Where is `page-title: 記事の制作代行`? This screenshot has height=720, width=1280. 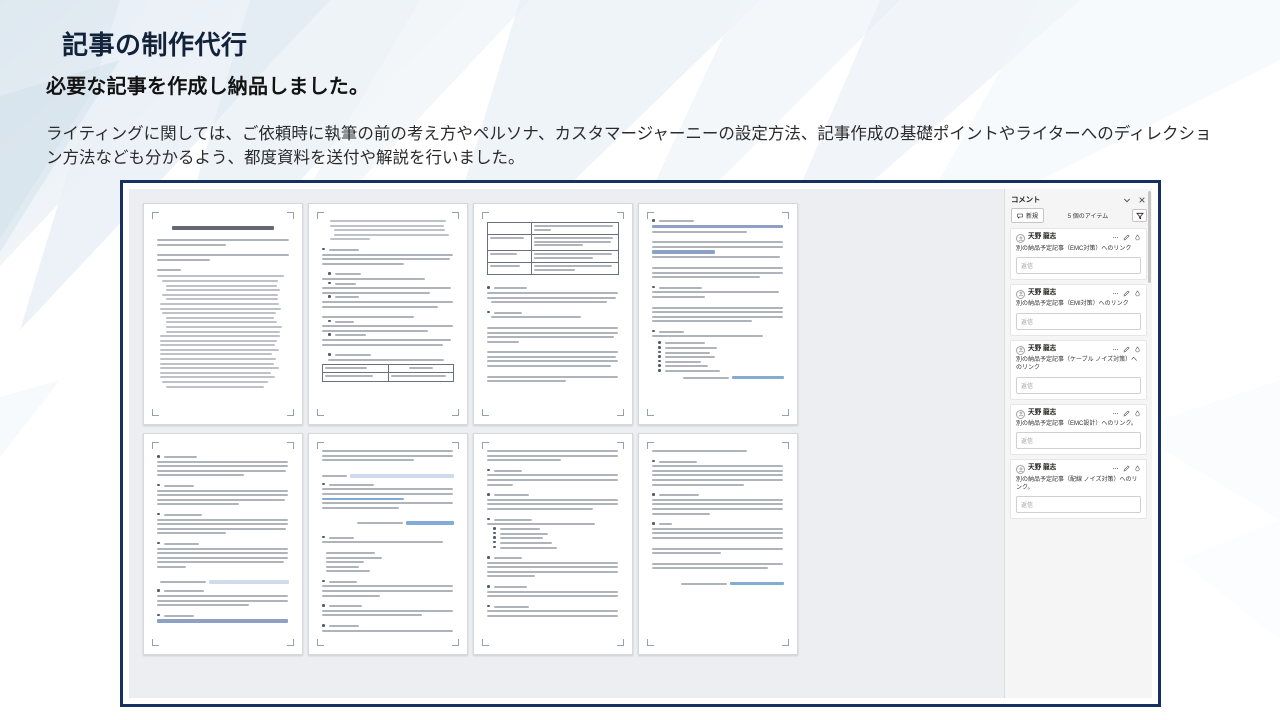 page-title: 記事の制作代行 is located at coordinates (155, 45).